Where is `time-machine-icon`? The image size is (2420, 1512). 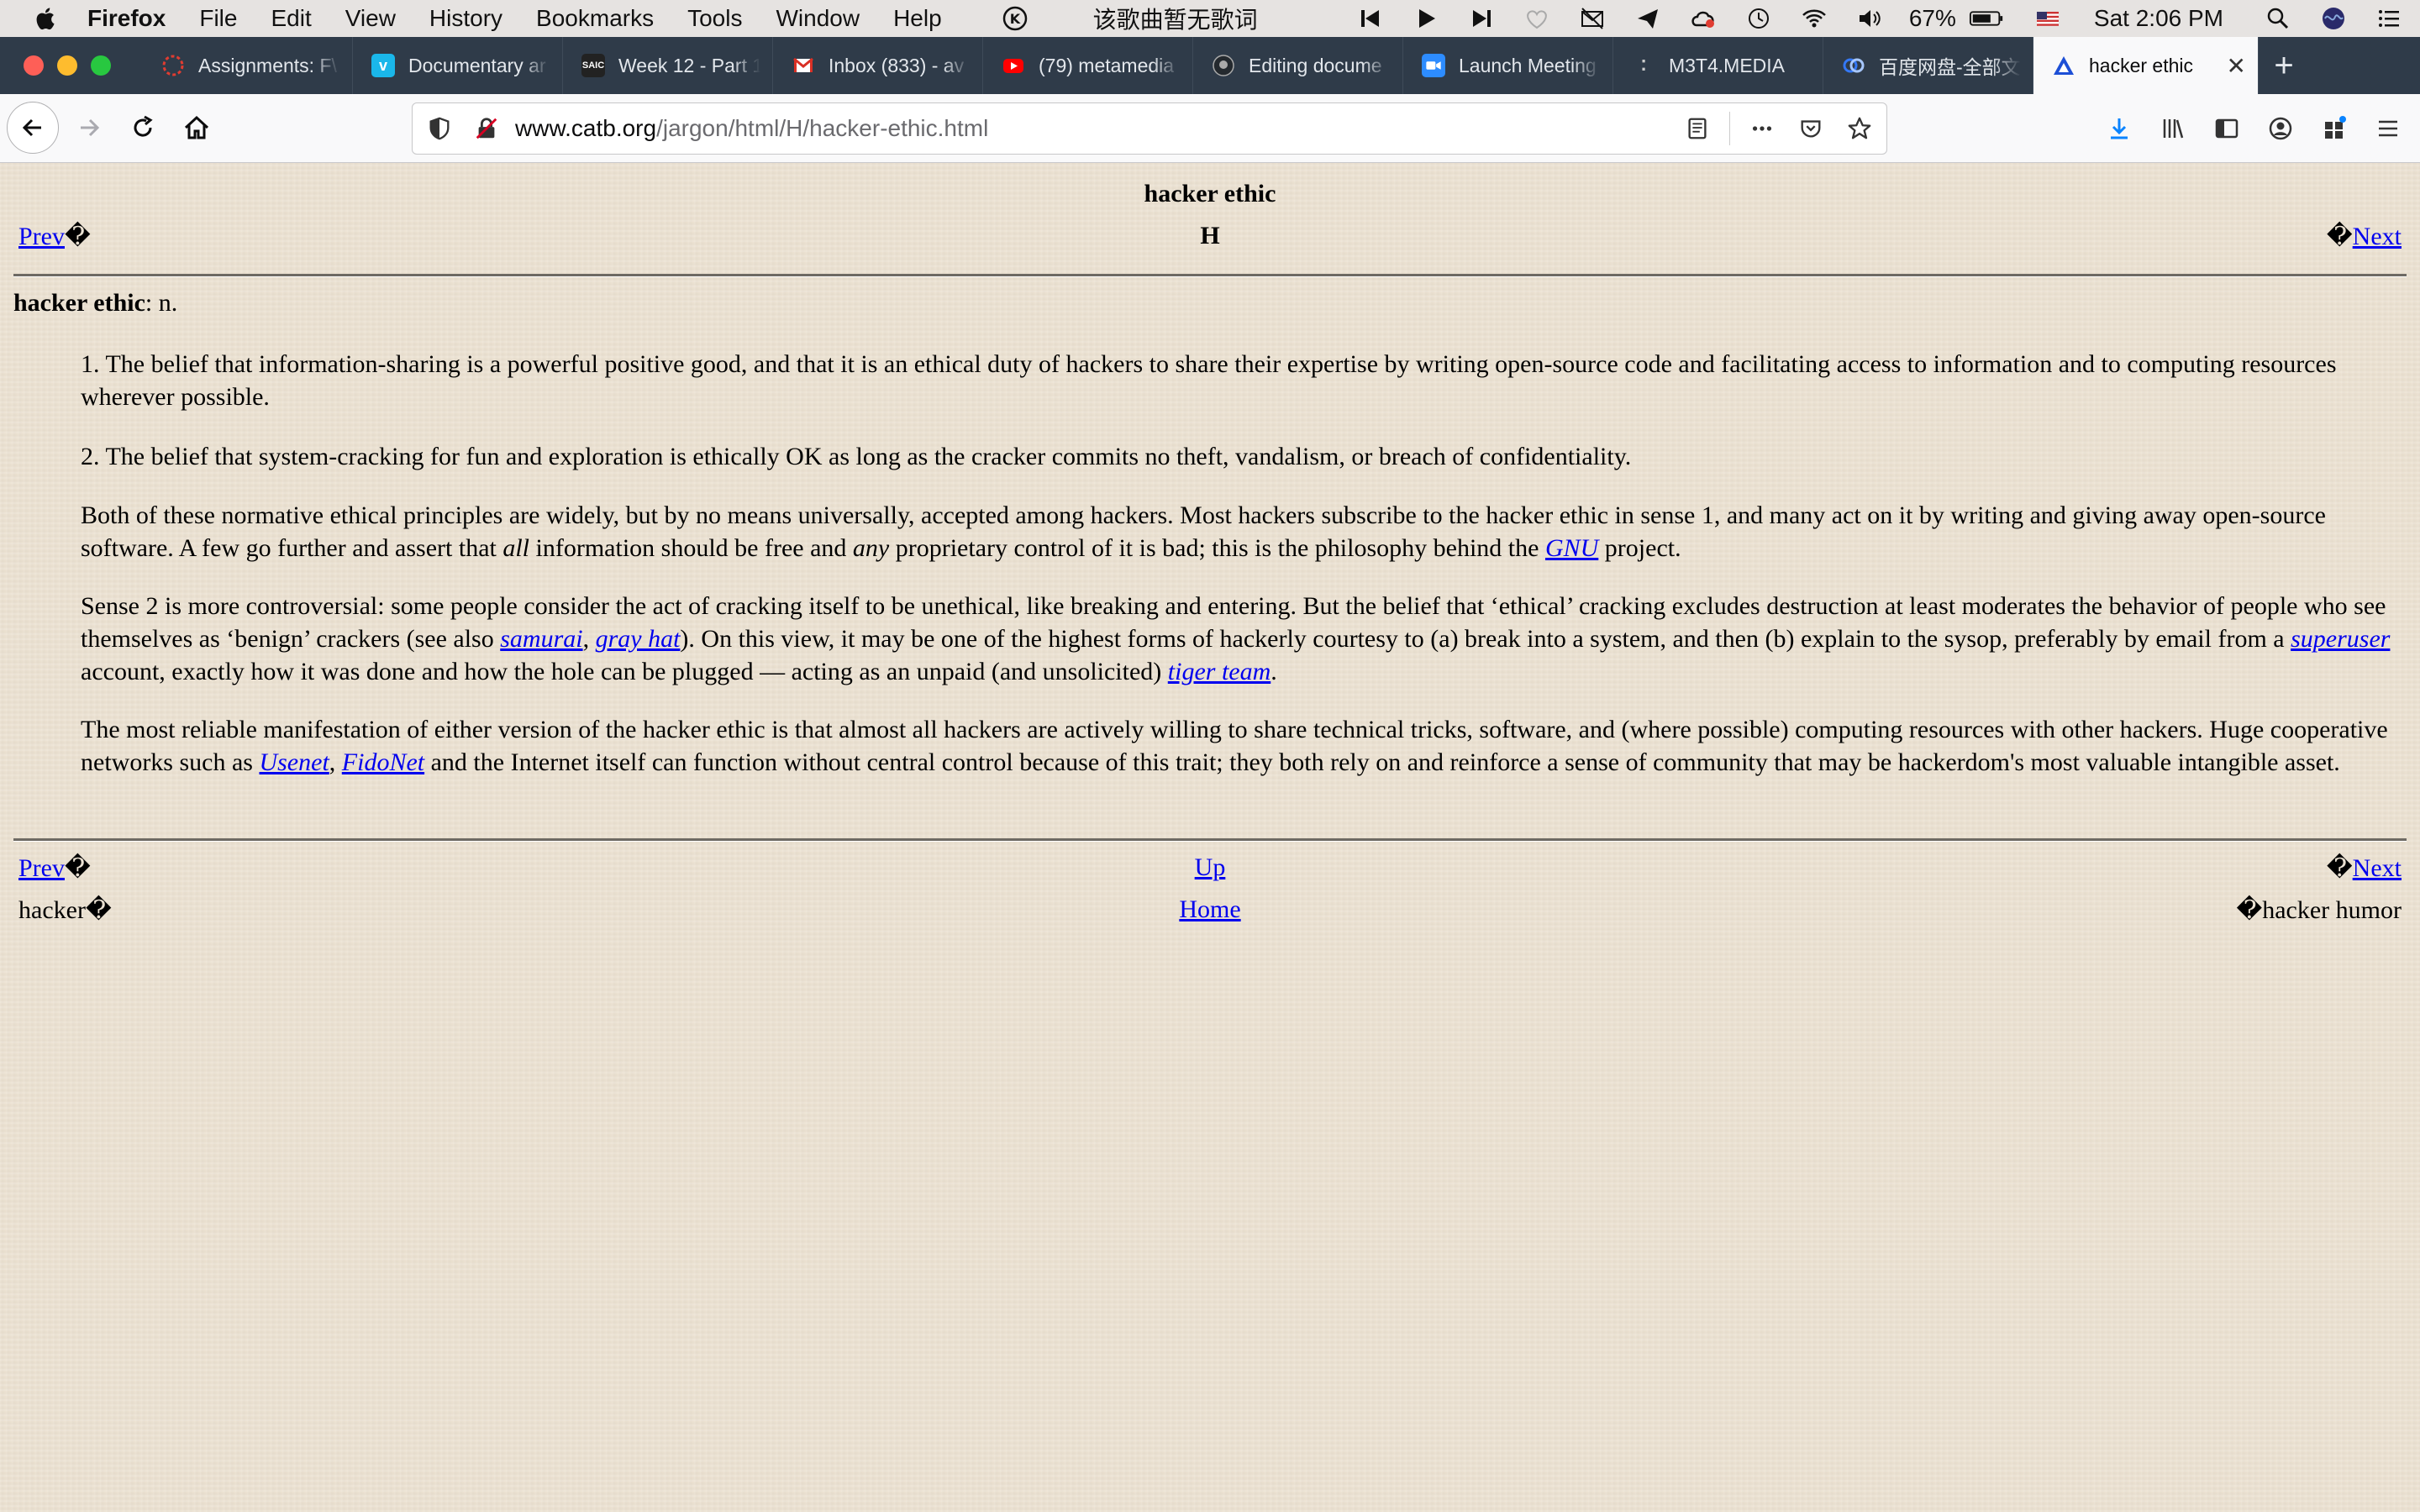
time-machine-icon is located at coordinates (1758, 18).